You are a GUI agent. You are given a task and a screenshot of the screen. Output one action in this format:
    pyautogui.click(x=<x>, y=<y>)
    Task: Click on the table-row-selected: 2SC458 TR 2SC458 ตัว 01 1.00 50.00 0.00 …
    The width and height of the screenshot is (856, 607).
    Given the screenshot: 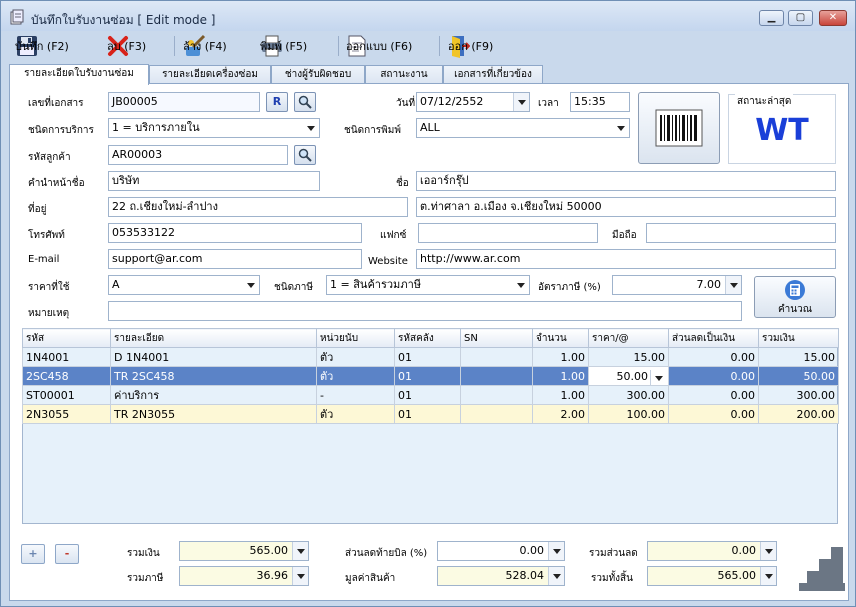 What is the action you would take?
    pyautogui.click(x=430, y=376)
    